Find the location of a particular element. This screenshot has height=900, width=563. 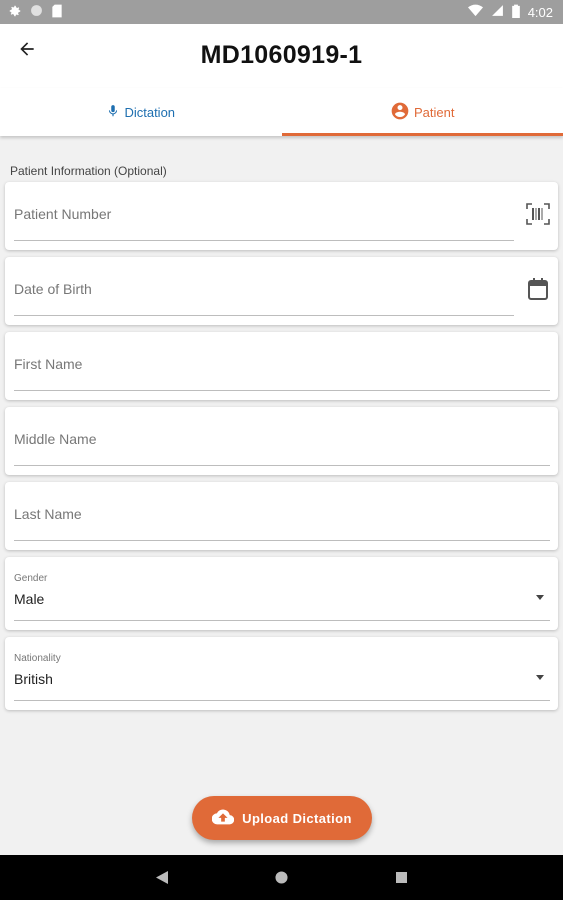

last-name-underline is located at coordinates (282, 540).